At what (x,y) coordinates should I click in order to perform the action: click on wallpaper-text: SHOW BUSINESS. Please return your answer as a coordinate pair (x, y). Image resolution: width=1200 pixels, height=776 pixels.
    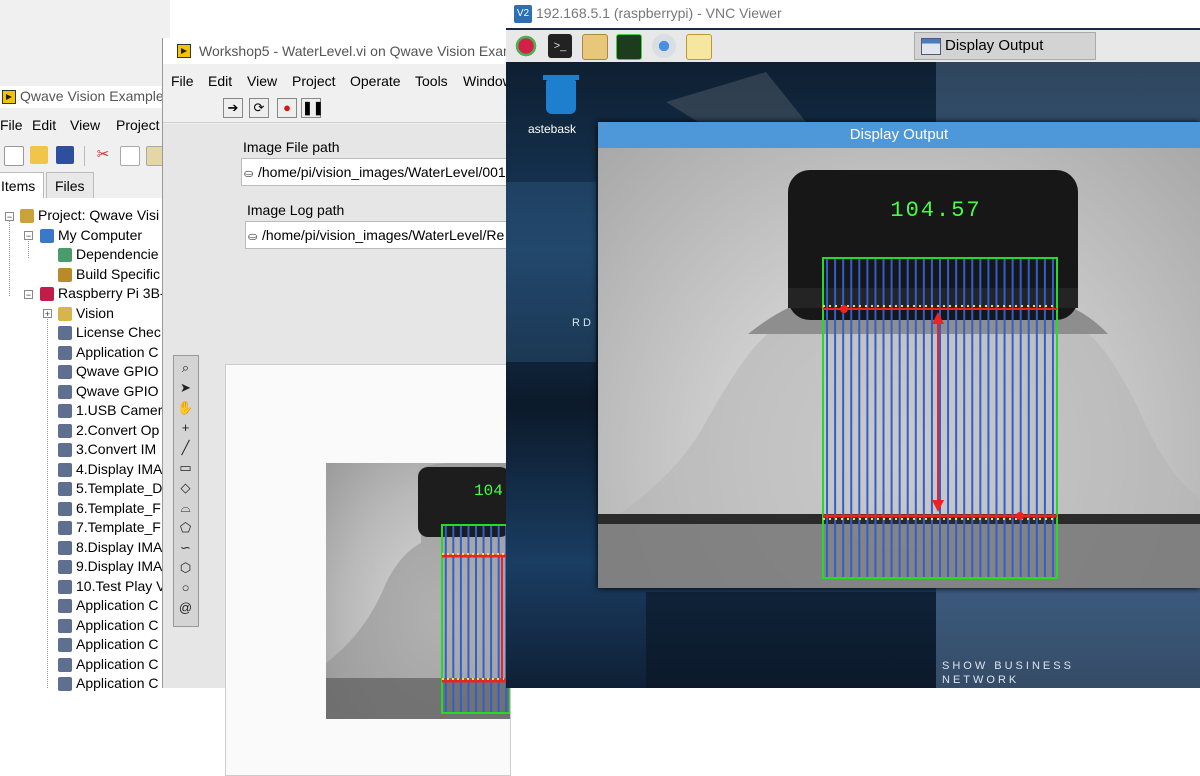
    Looking at the image, I should click on (1008, 666).